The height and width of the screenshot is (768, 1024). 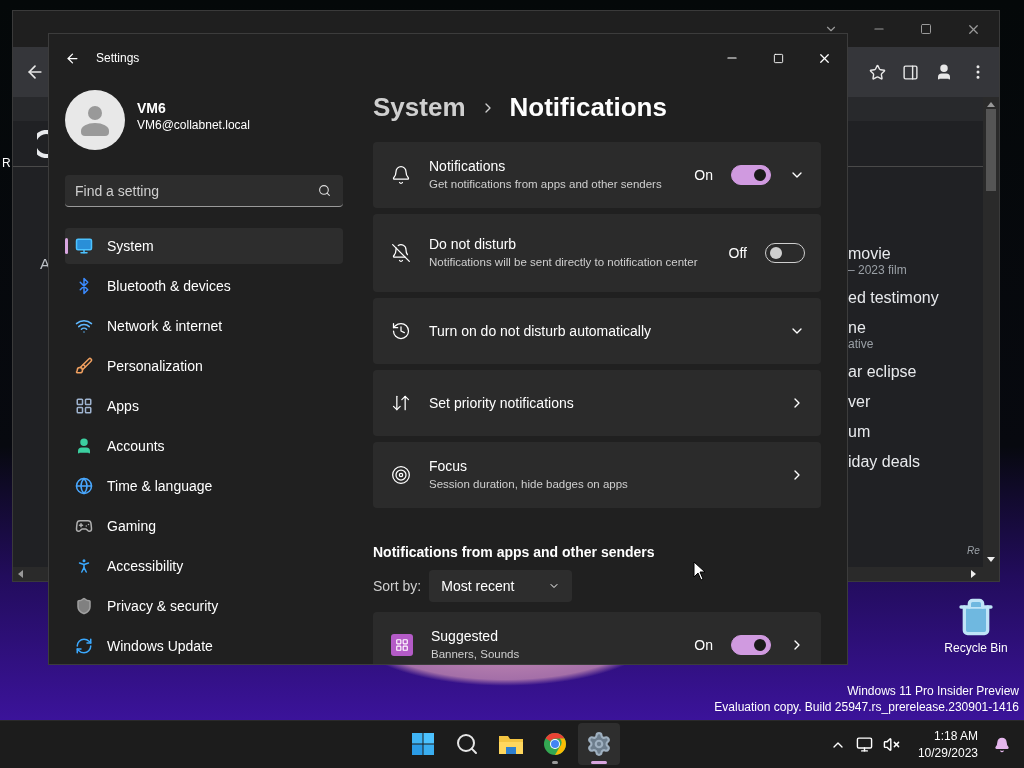 What do you see at coordinates (555, 744) in the screenshot?
I see `chrome-logo-icon` at bounding box center [555, 744].